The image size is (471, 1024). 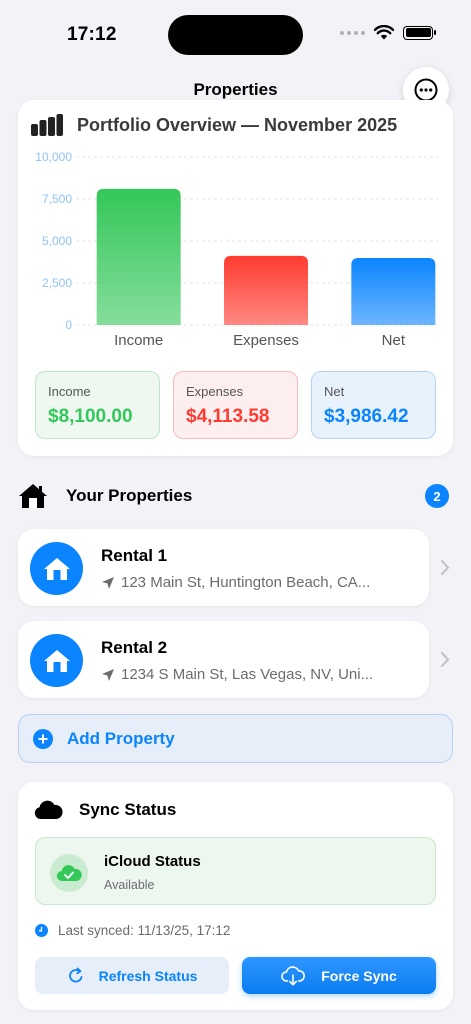 I want to click on icloud-status-value: Available, so click(x=129, y=885).